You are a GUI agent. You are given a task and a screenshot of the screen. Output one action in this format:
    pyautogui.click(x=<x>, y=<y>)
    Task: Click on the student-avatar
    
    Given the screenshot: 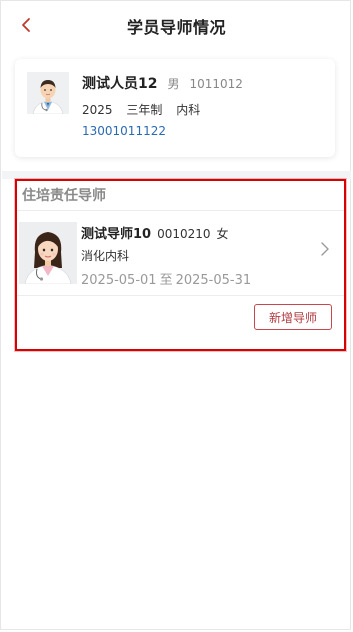 What is the action you would take?
    pyautogui.click(x=48, y=93)
    